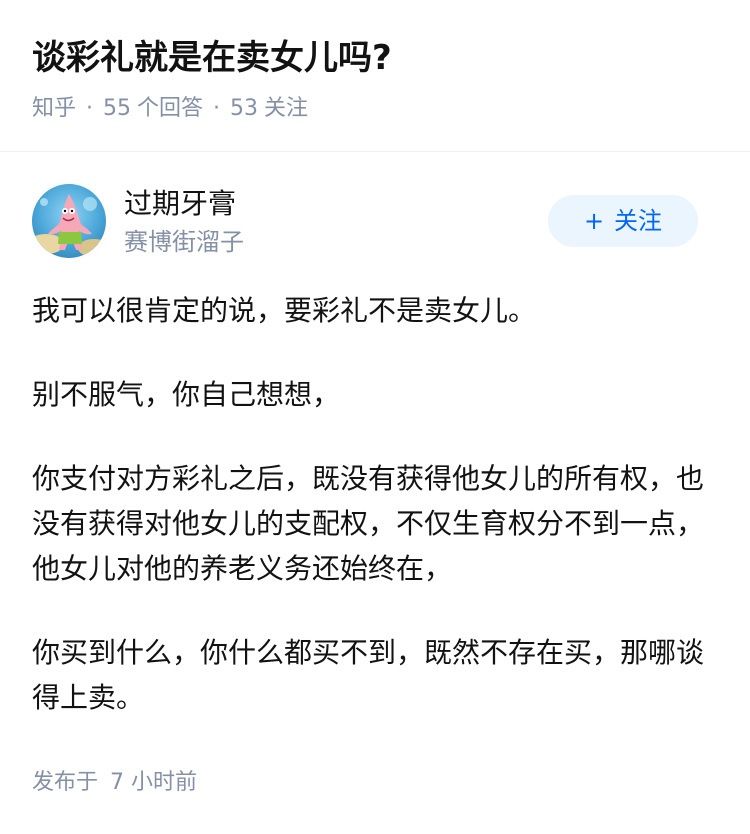  What do you see at coordinates (368, 675) in the screenshot?
I see `answer-paragraph: 你买到什么，你什么都买不到，既然不存在买，那哪谈得上卖。` at bounding box center [368, 675].